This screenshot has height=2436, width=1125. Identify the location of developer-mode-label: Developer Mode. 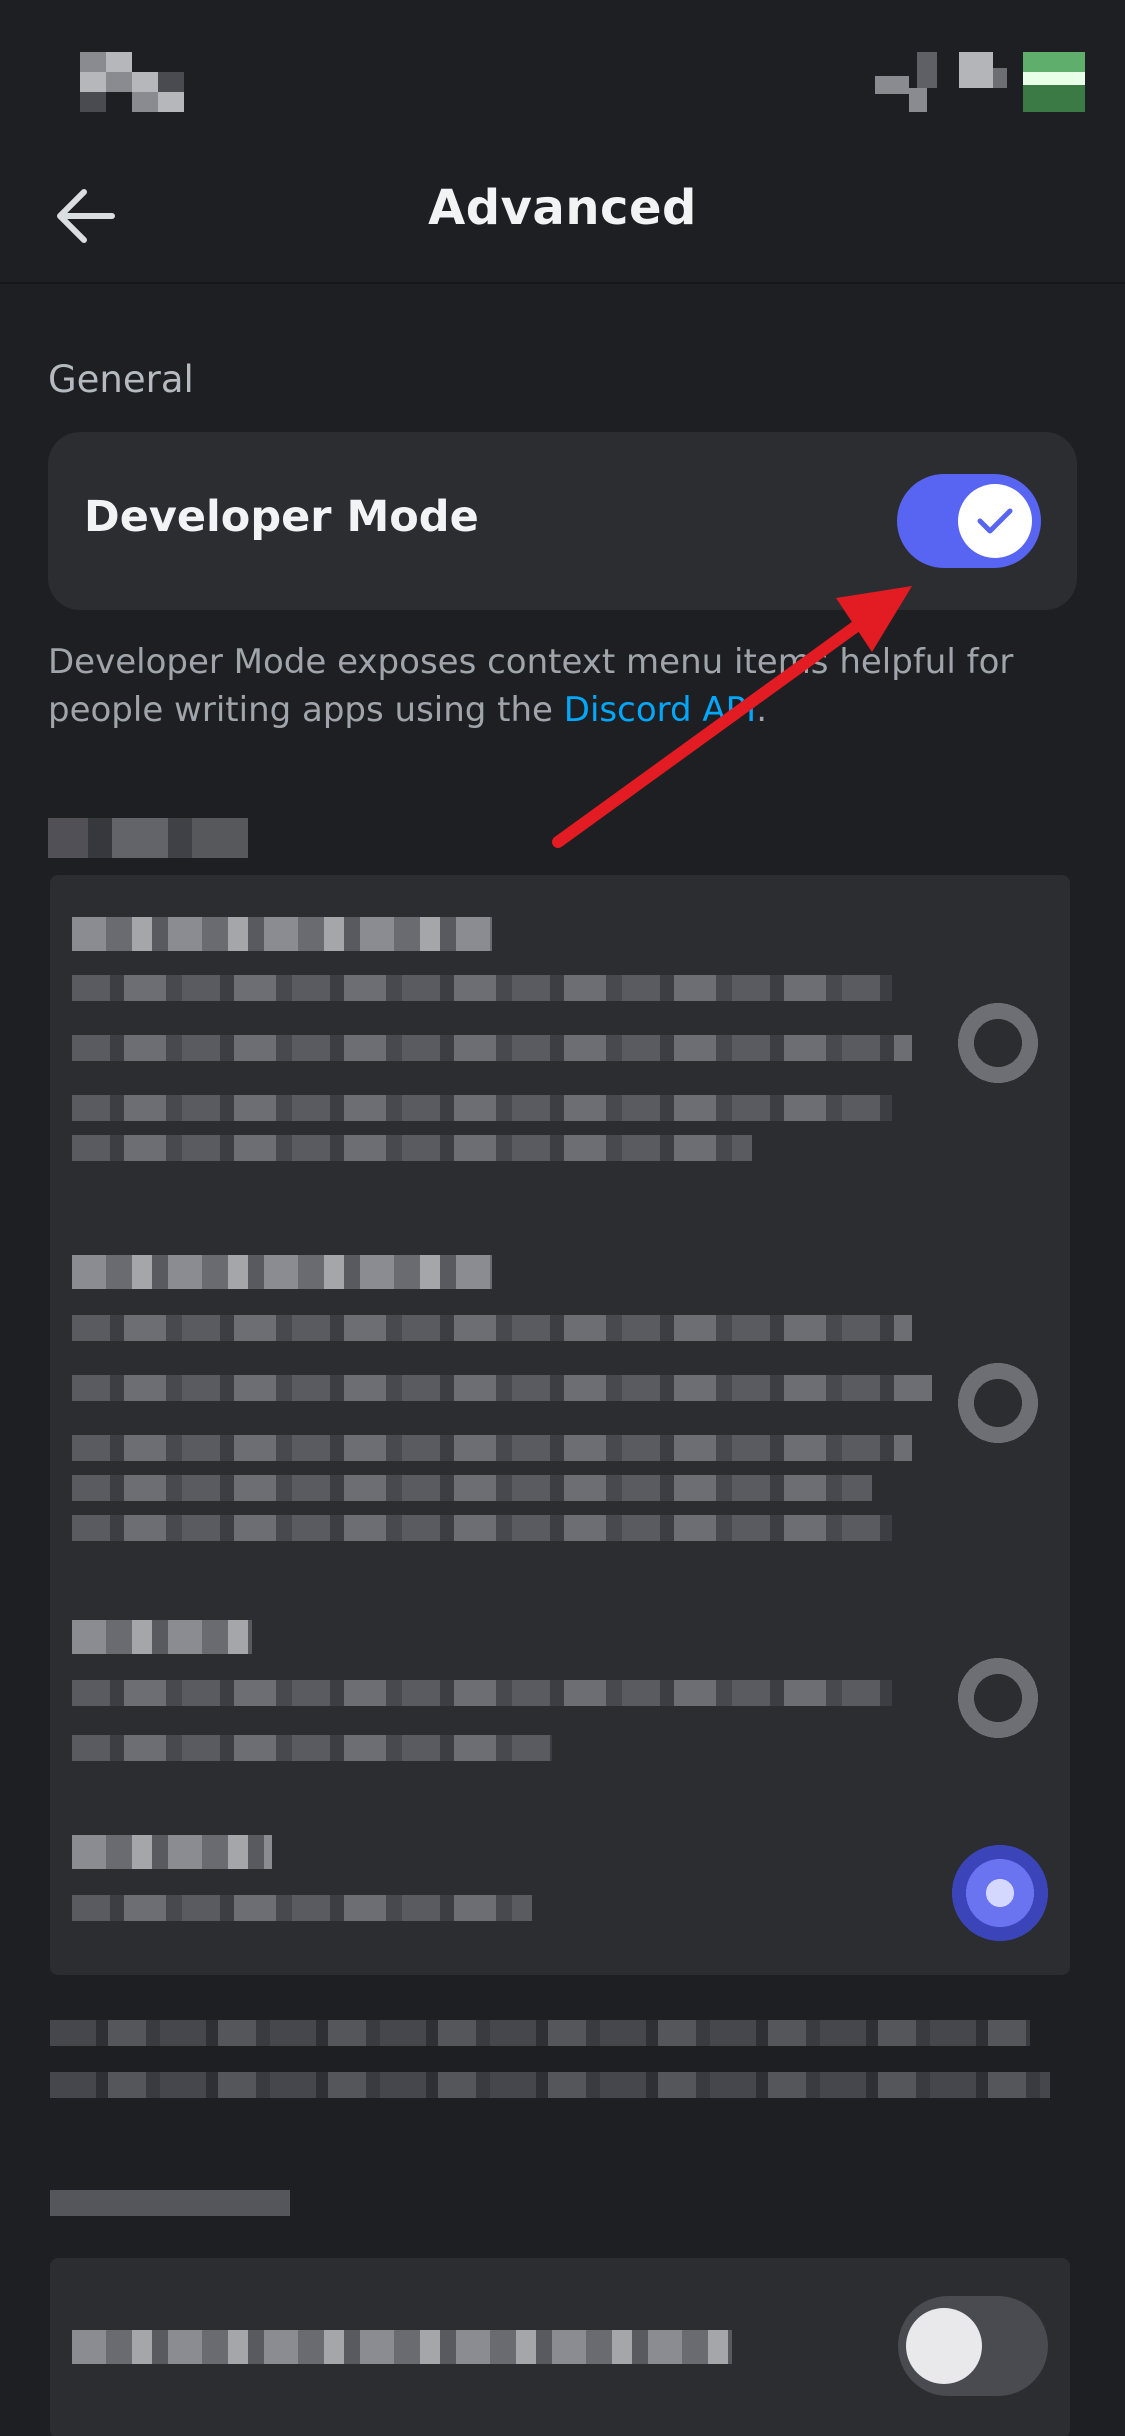
(281, 517).